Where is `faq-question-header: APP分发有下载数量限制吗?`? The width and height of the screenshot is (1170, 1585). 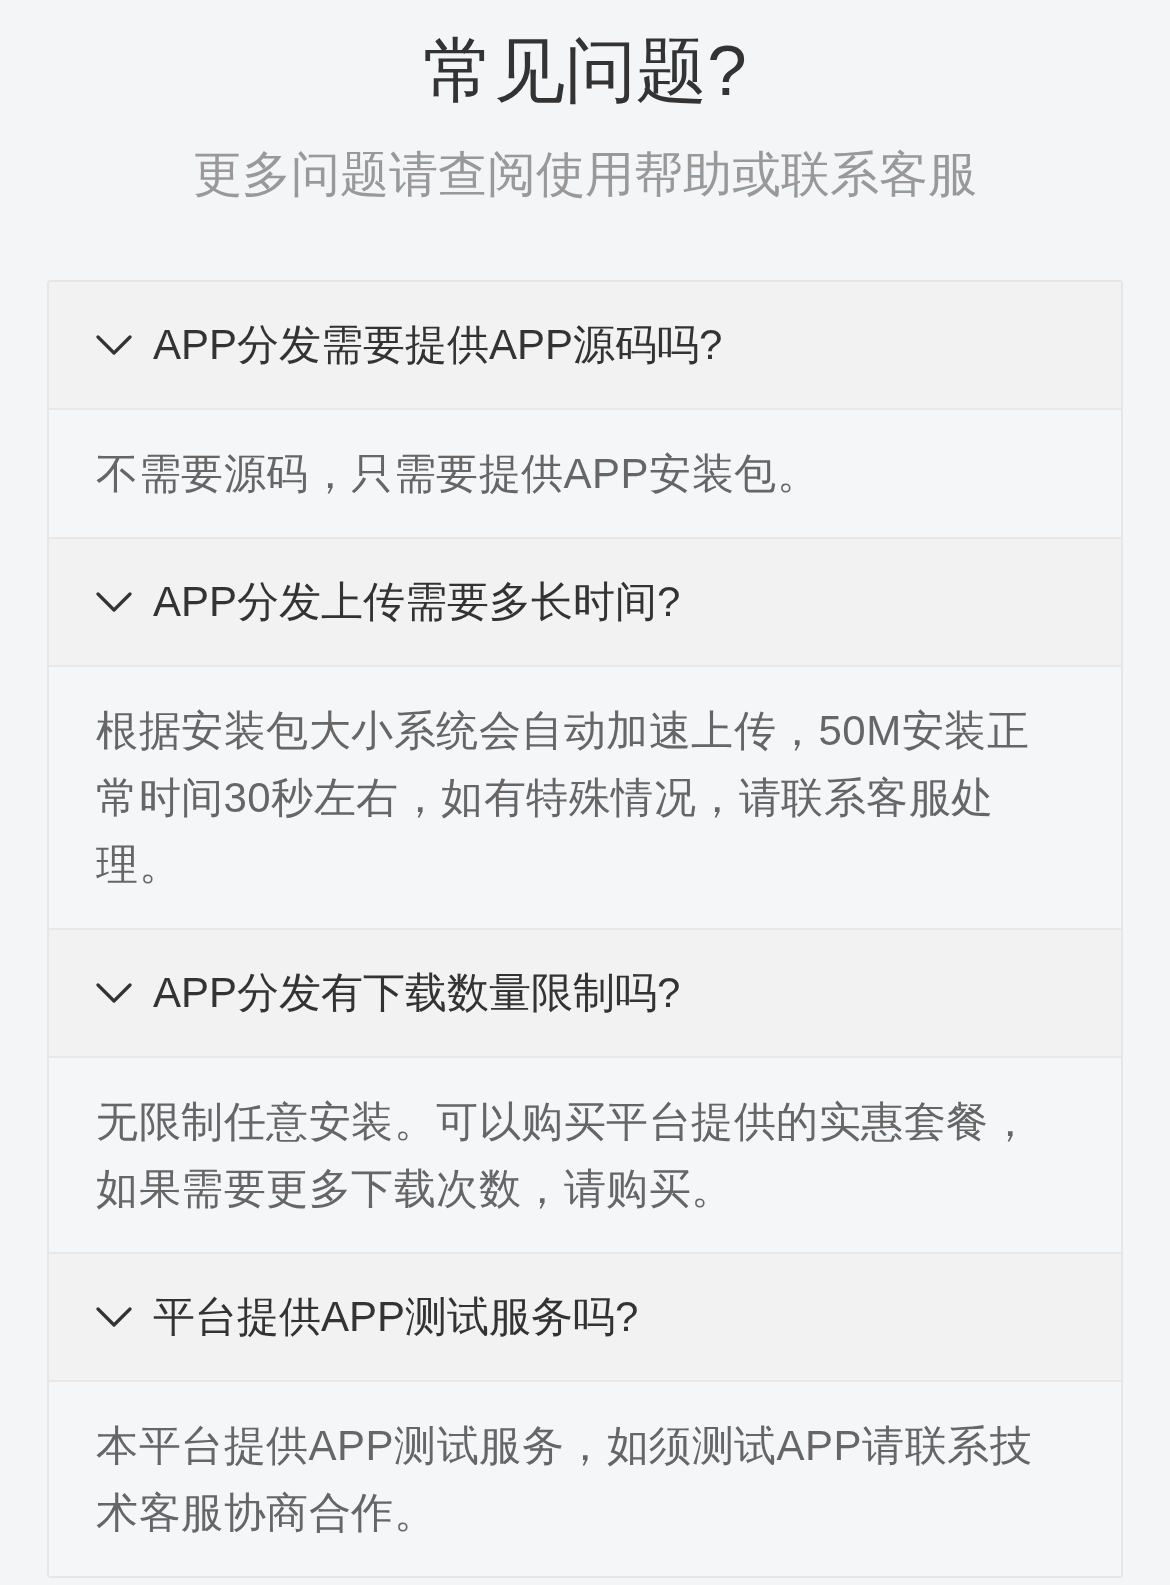
faq-question-header: APP分发有下载数量限制吗? is located at coordinates (585, 992).